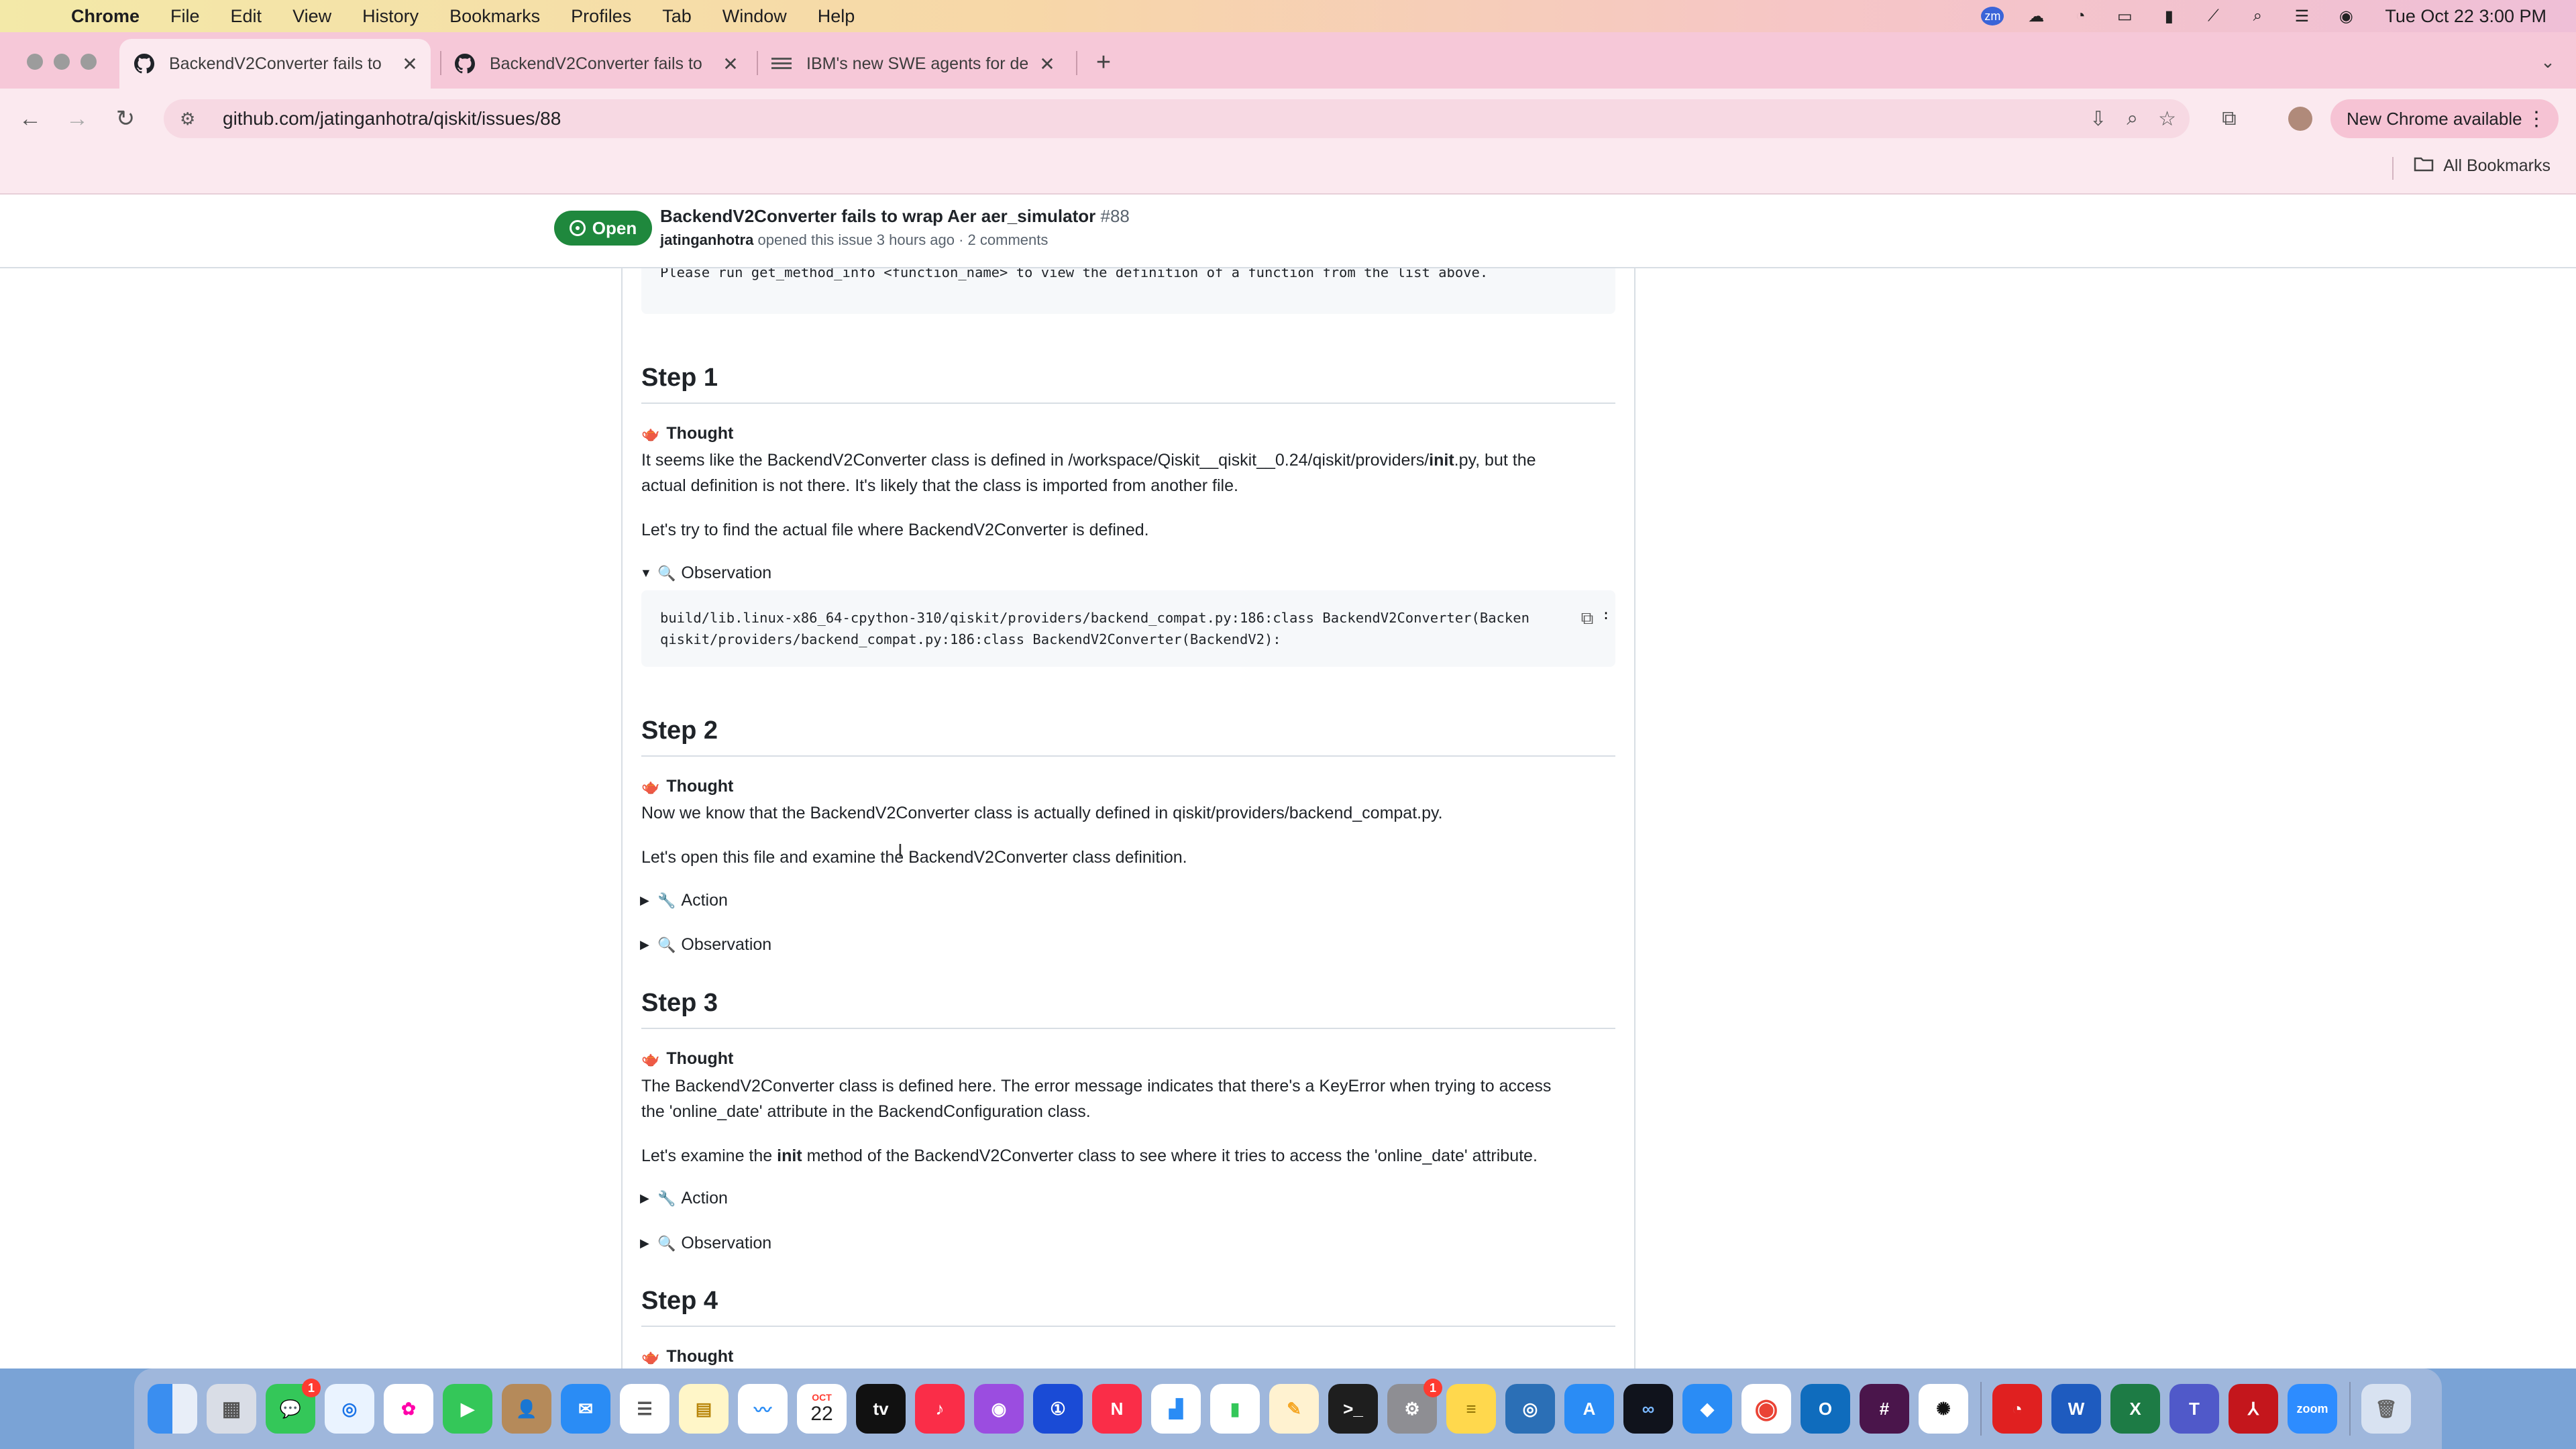 The height and width of the screenshot is (1449, 2576). What do you see at coordinates (2257, 16) in the screenshot?
I see `spotlight-search-icon: ⌕` at bounding box center [2257, 16].